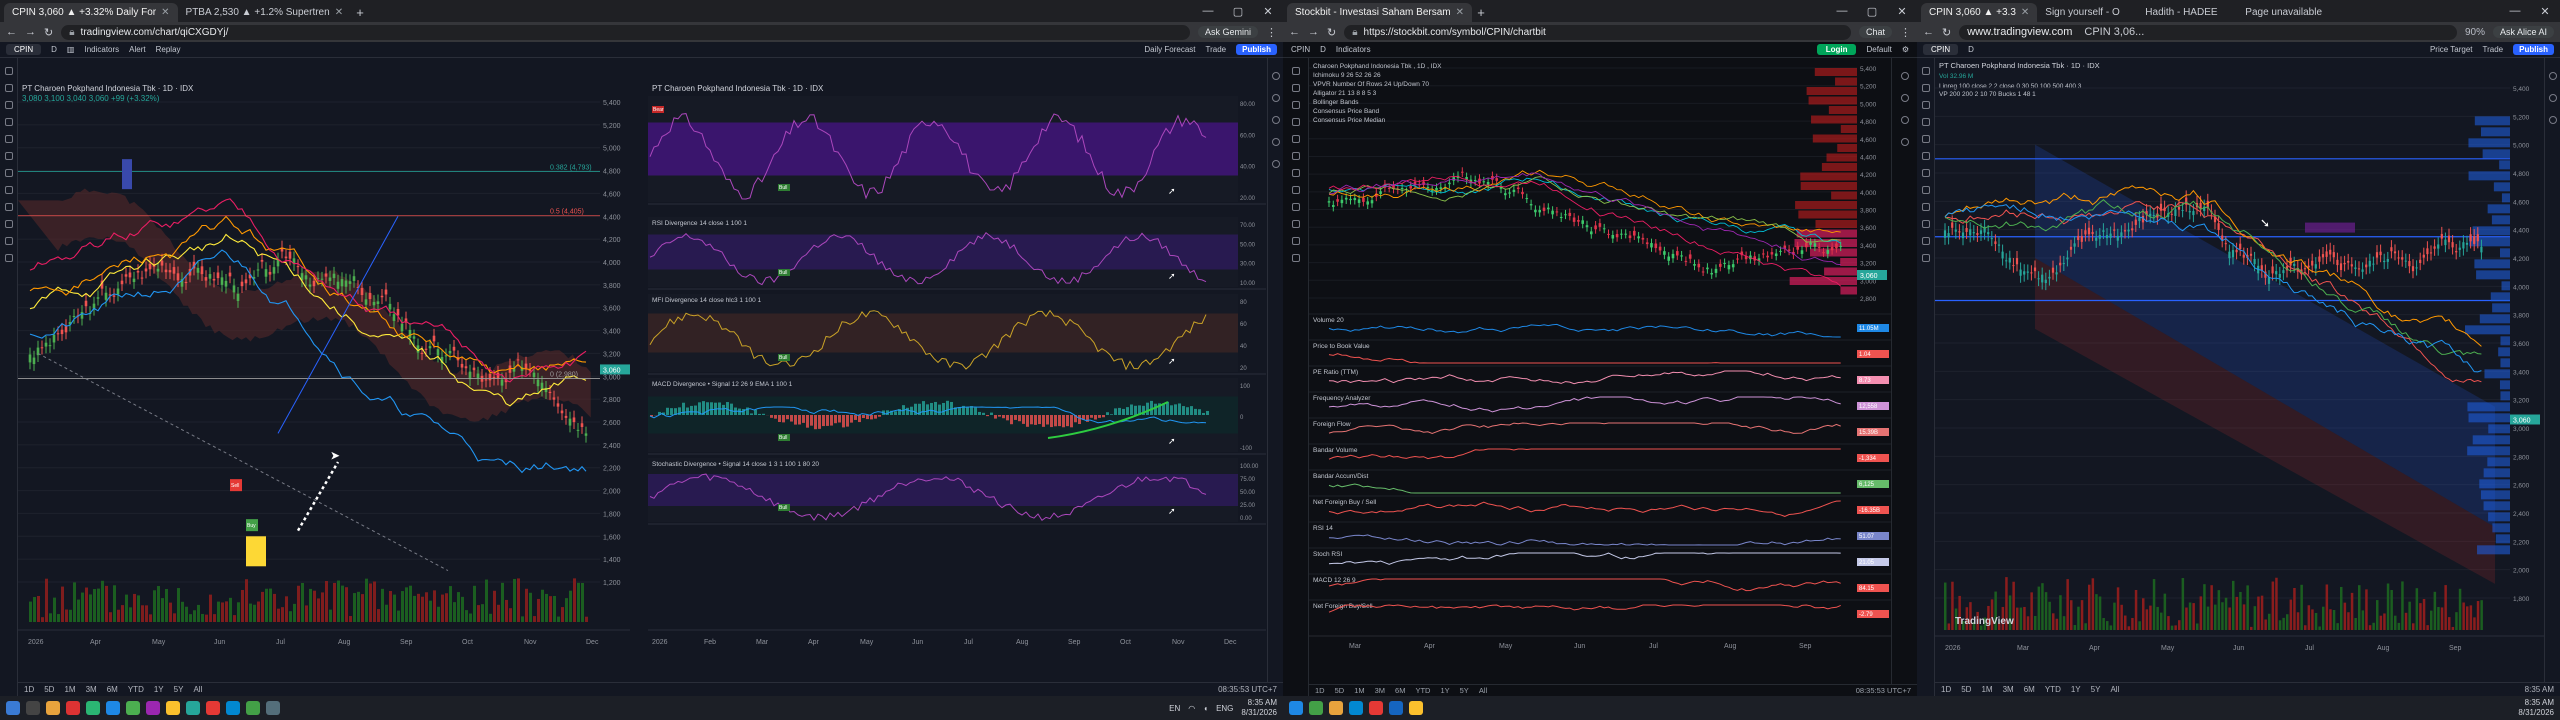 This screenshot has height=720, width=2560. I want to click on forward-icon: →, so click(1313, 32).